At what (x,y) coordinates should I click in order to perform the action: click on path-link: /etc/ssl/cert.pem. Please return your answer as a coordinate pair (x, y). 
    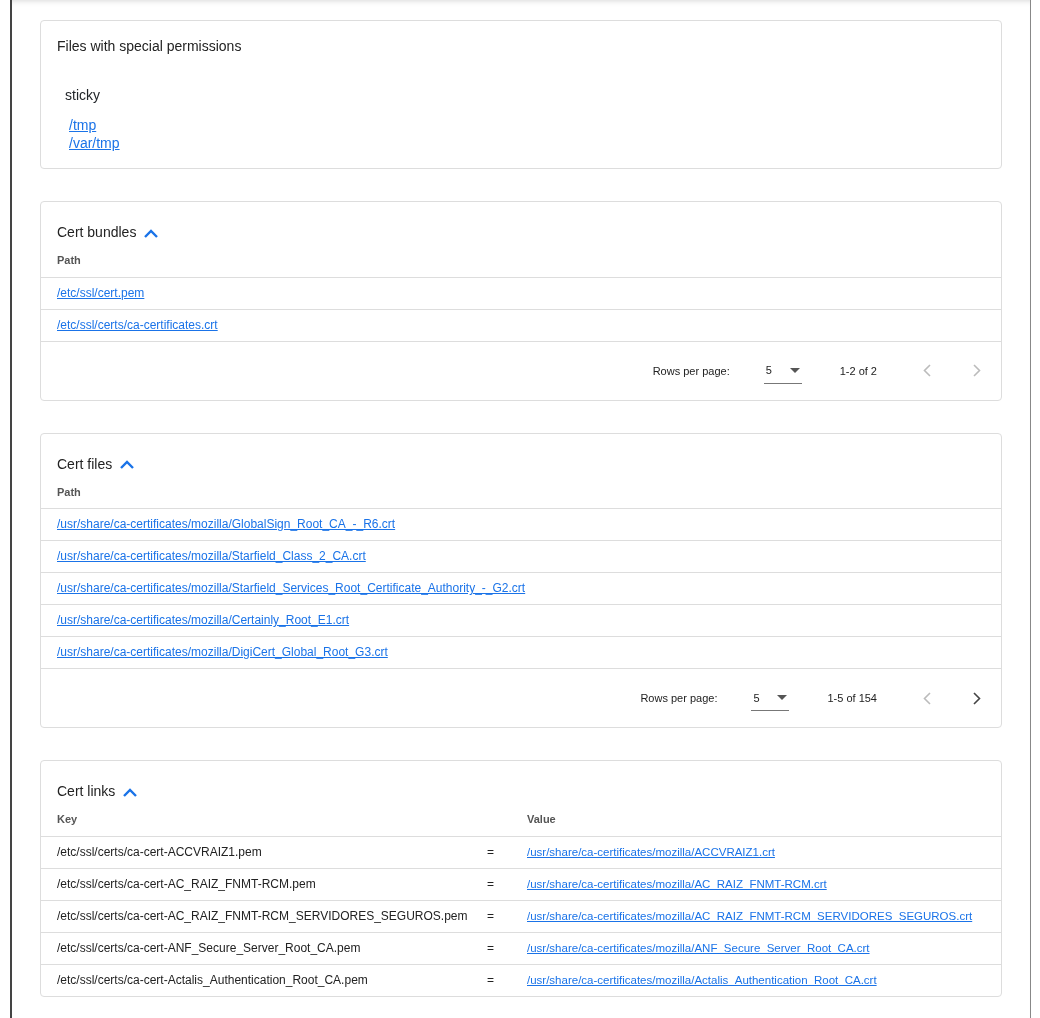
    Looking at the image, I should click on (101, 293).